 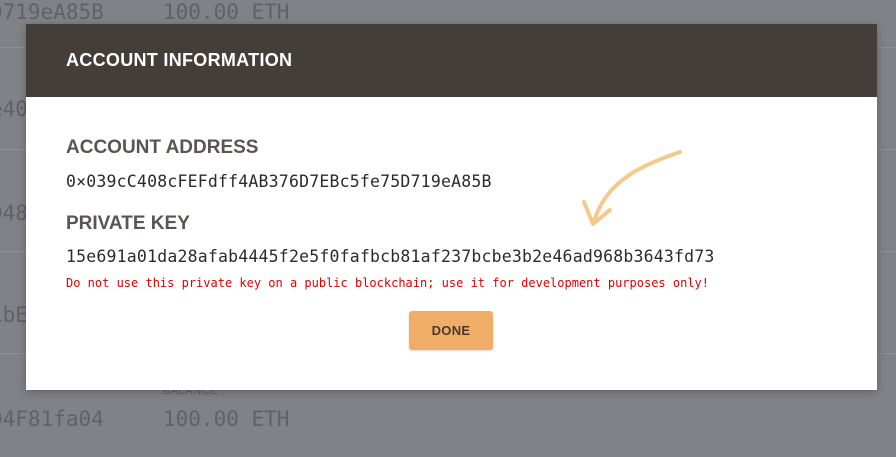 I want to click on account-address-fragment: 1bE, so click(x=14, y=315).